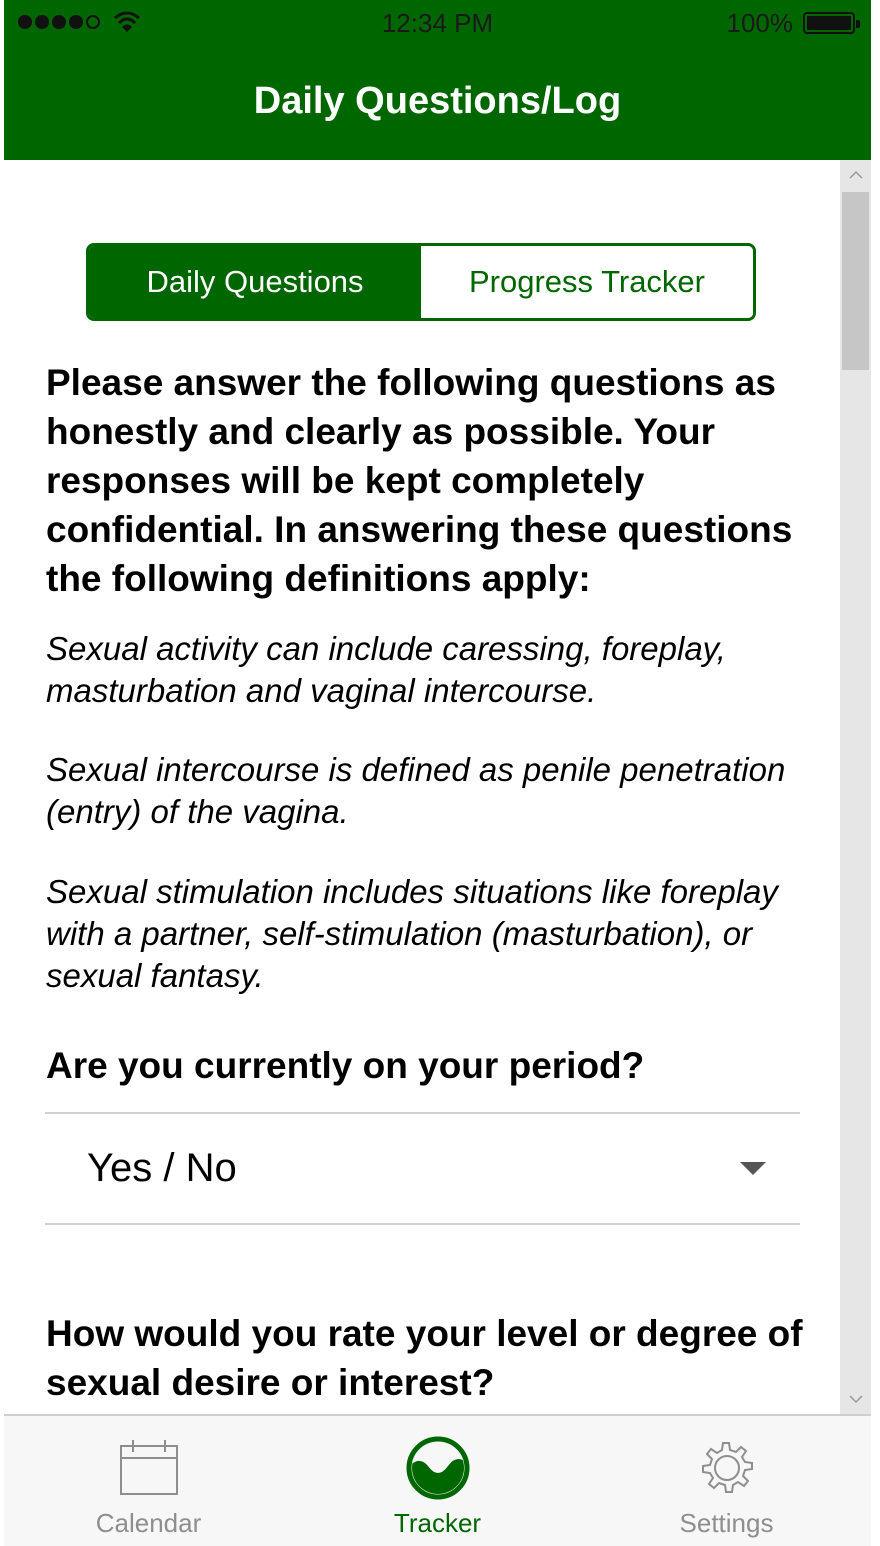 The width and height of the screenshot is (880, 1546). Describe the element at coordinates (855, 281) in the screenshot. I see `scrollbar-thumb` at that location.